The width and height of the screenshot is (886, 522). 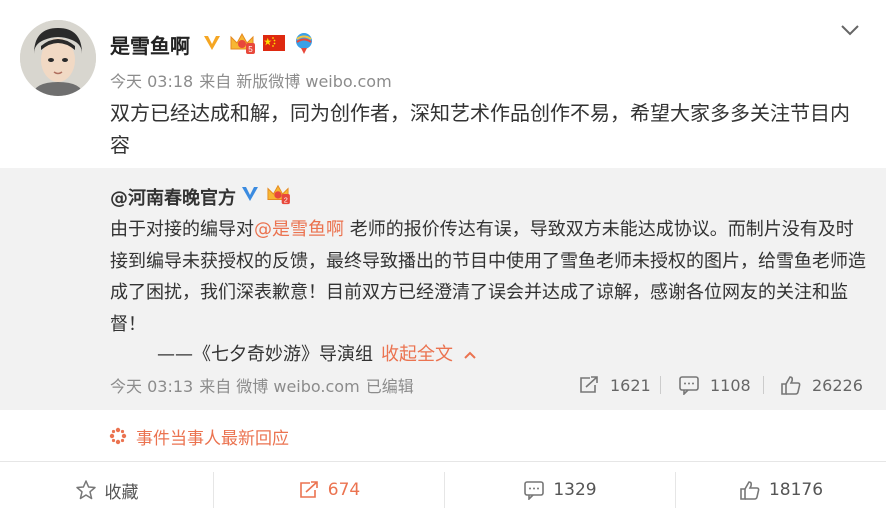 What do you see at coordinates (274, 43) in the screenshot?
I see `china-flag-icon` at bounding box center [274, 43].